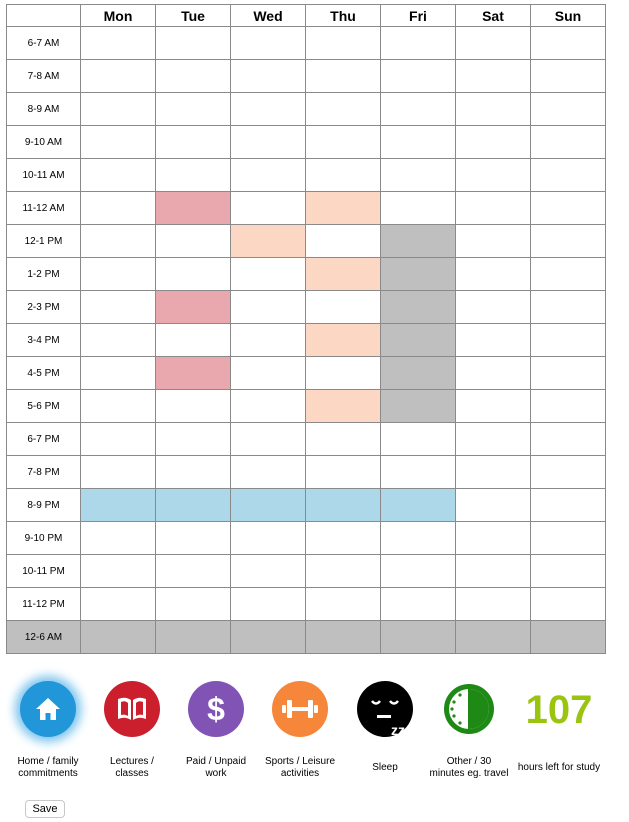 This screenshot has height=822, width=629. Describe the element at coordinates (385, 709) in the screenshot. I see `sleeping-face-icon: zz` at that location.